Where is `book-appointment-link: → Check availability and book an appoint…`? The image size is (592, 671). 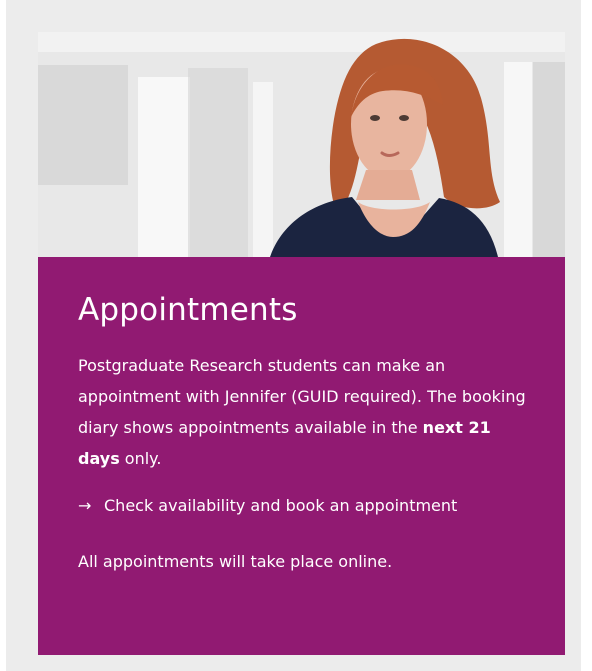
book-appointment-link: → Check availability and book an appoint… is located at coordinates (303, 506).